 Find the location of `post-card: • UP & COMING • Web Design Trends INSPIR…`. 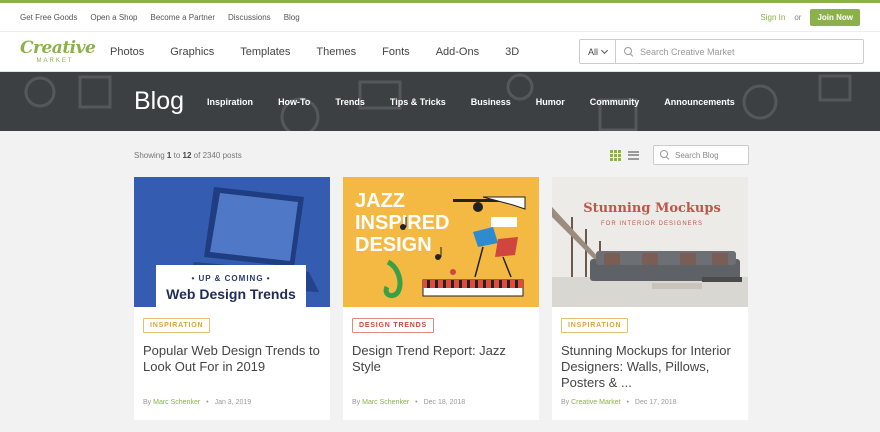

post-card: • UP & COMING • Web Design Trends INSPIR… is located at coordinates (232, 298).